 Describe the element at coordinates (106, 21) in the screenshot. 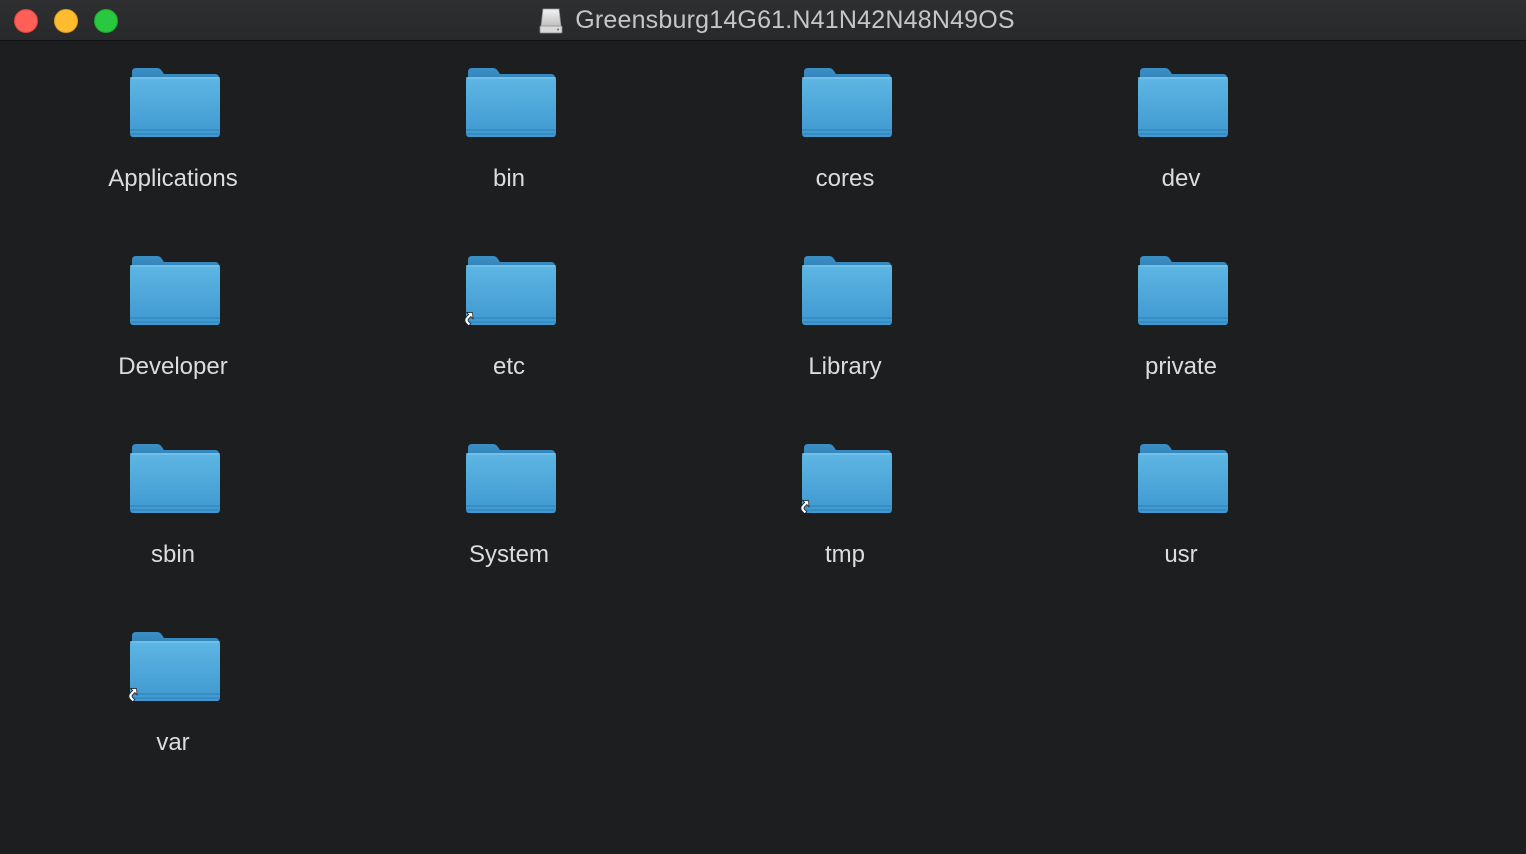

I see `zoom-button` at that location.